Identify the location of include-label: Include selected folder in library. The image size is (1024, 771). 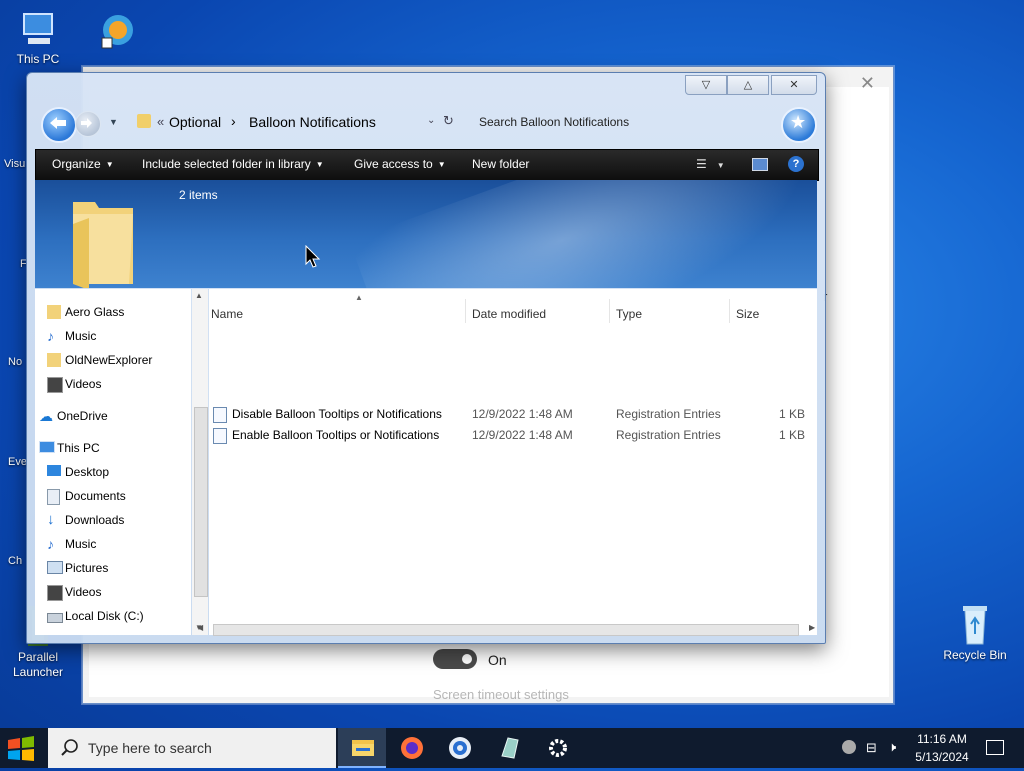
(226, 164).